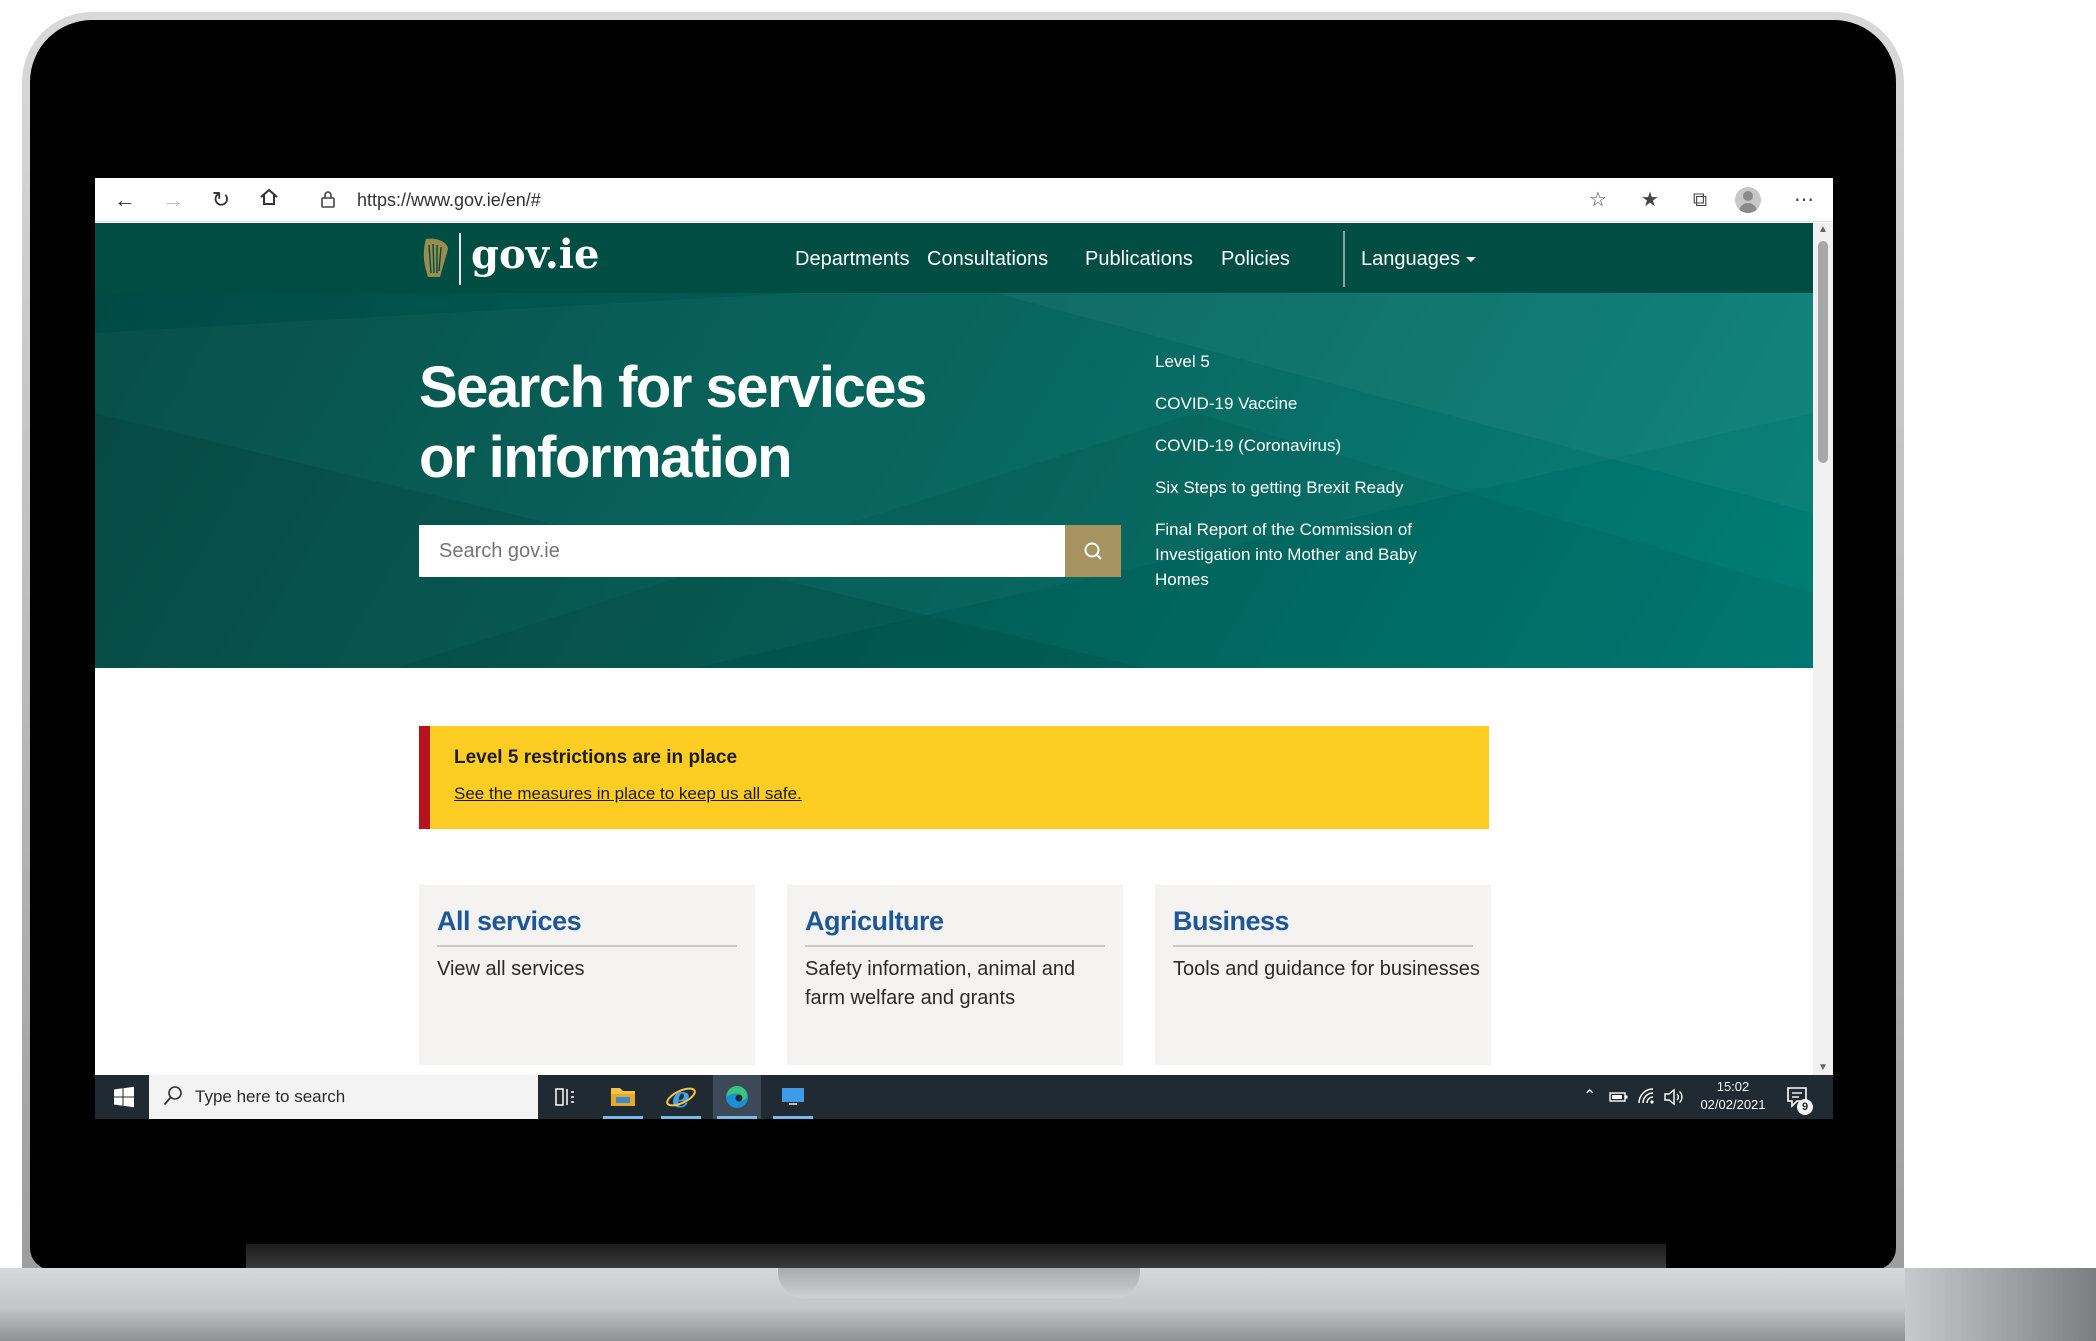 Image resolution: width=2096 pixels, height=1341 pixels. What do you see at coordinates (509, 921) in the screenshot?
I see `card-title: All services` at bounding box center [509, 921].